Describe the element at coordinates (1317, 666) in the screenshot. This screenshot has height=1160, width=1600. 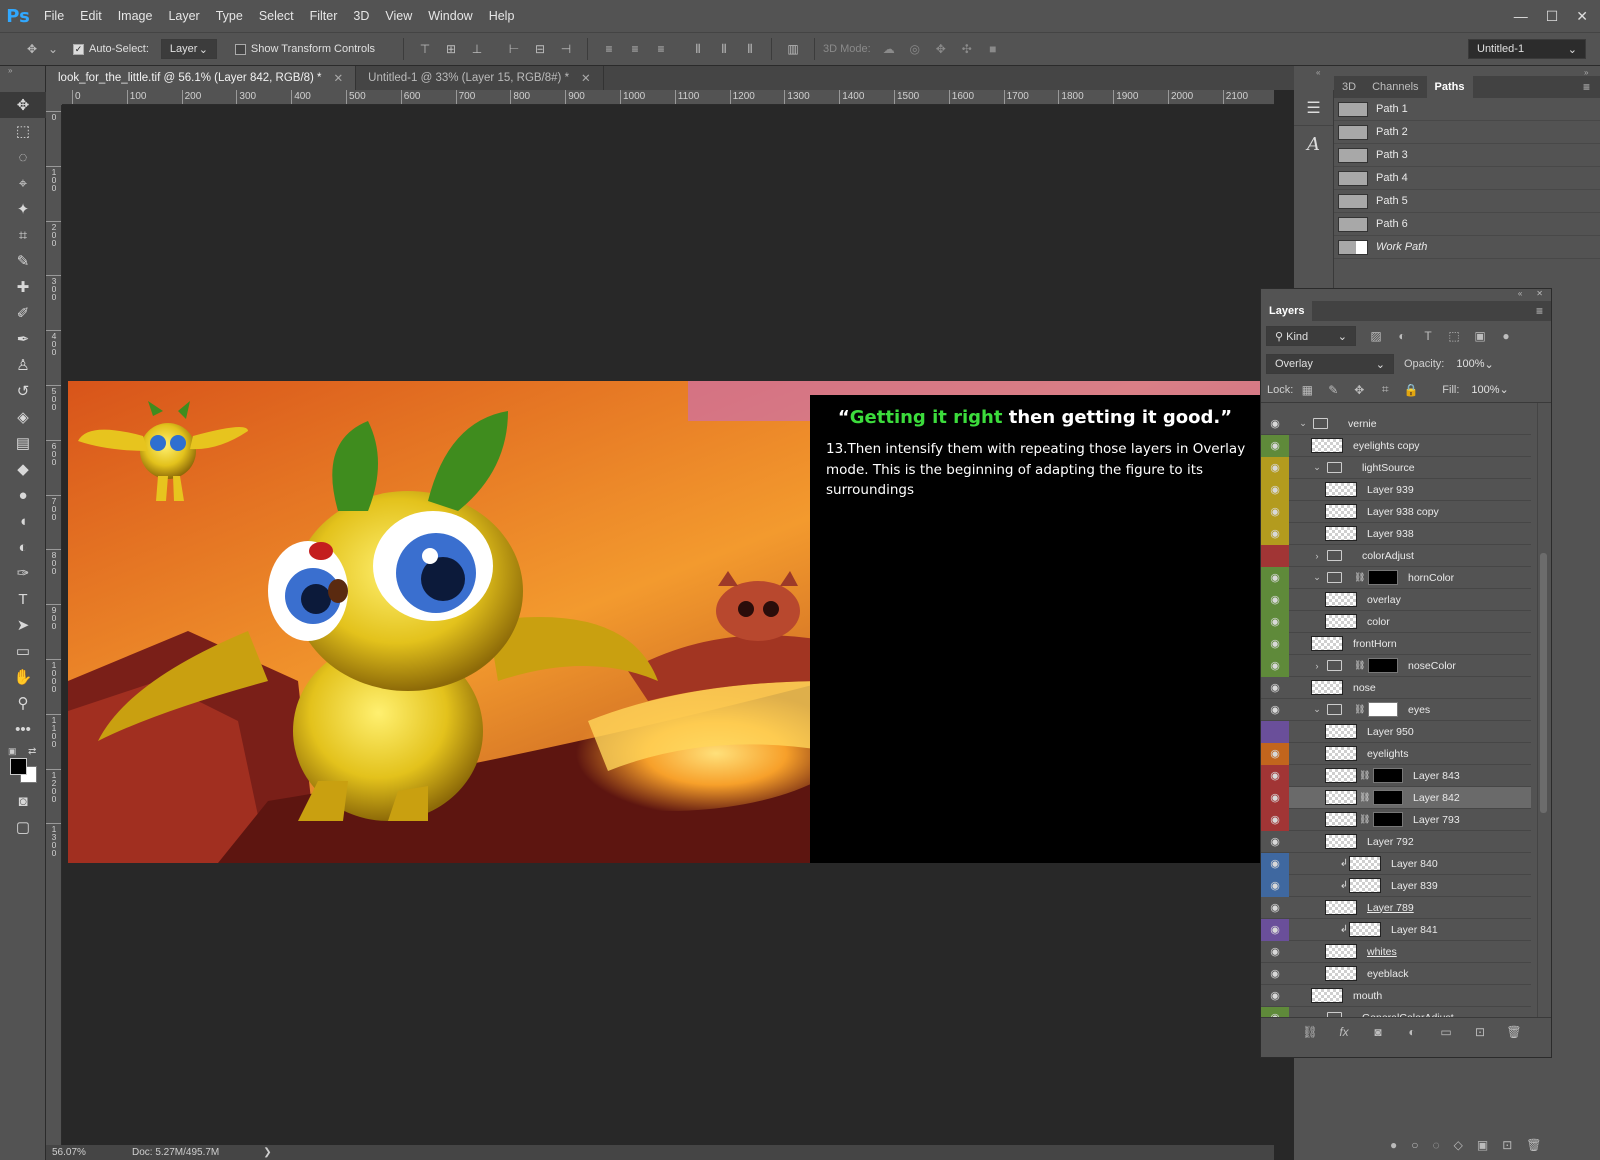
I see `chevron-right-icon: ›` at that location.